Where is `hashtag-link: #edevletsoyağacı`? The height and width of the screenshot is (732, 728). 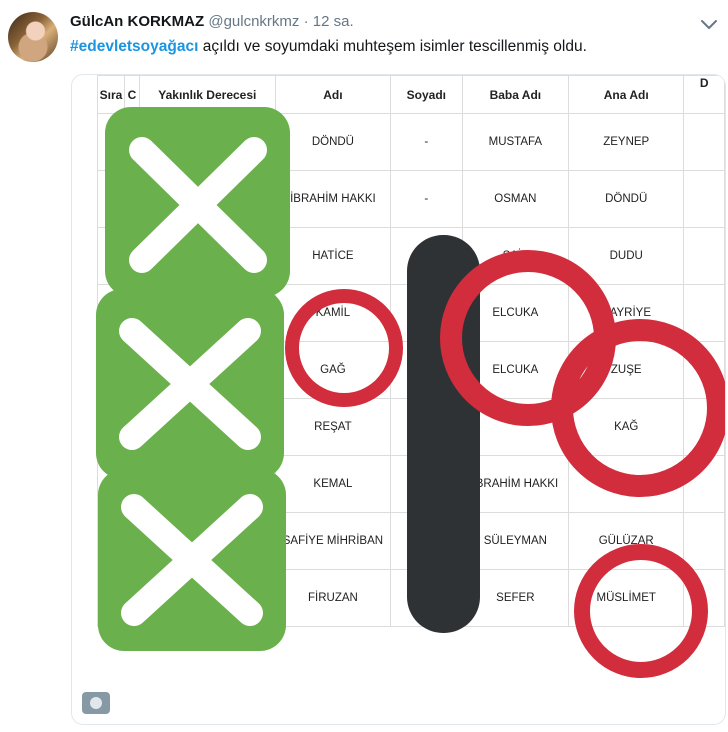
hashtag-link: #edevletsoyağacı is located at coordinates (134, 46).